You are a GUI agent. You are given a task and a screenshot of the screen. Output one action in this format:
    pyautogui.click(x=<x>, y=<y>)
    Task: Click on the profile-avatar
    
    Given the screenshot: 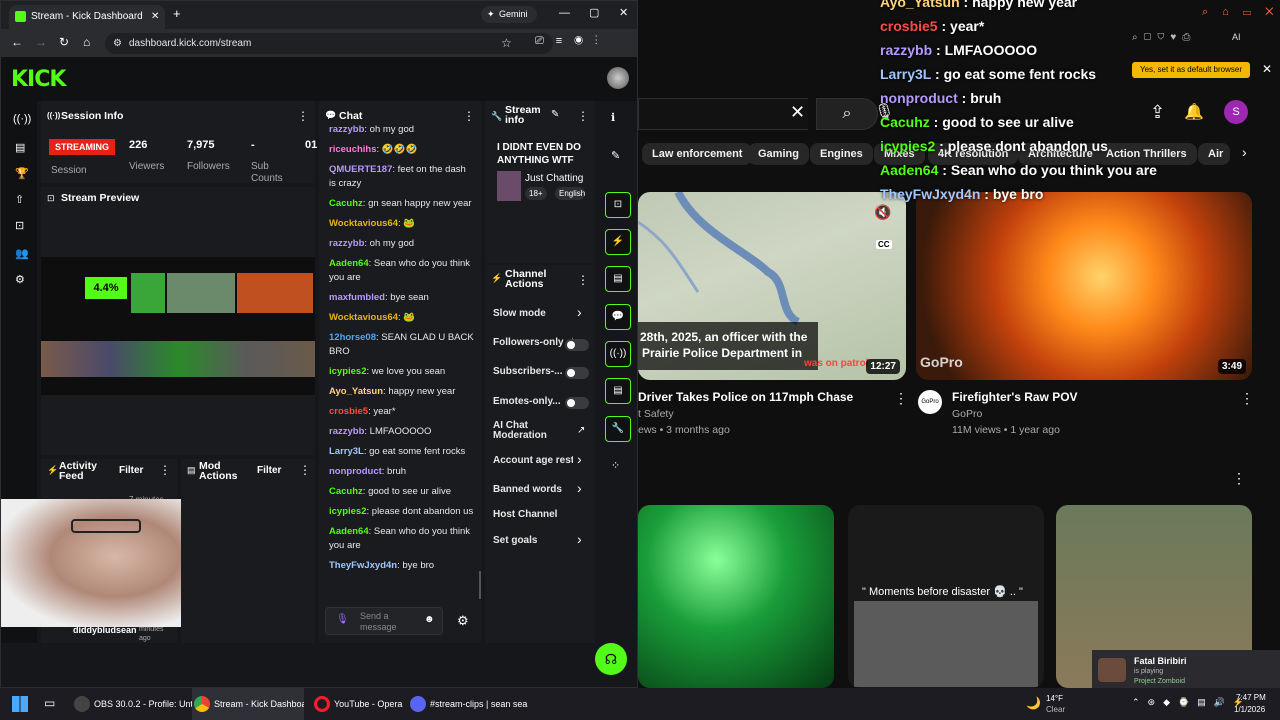 What is the action you would take?
    pyautogui.click(x=618, y=78)
    